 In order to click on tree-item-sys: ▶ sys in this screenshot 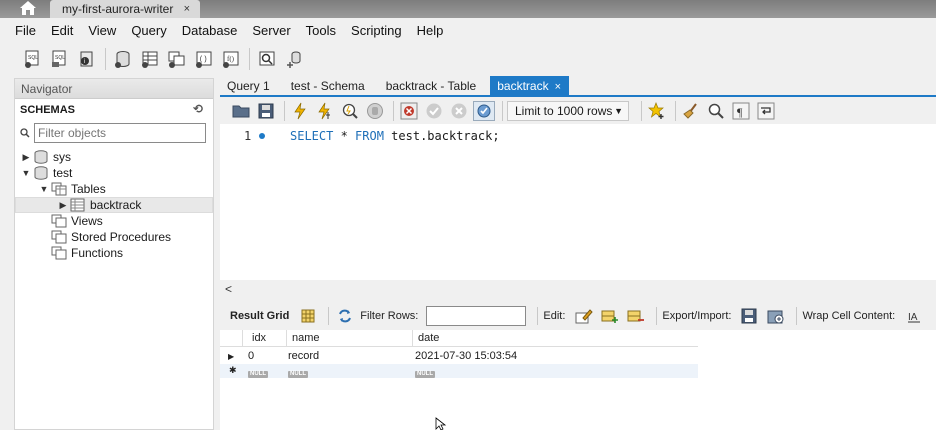, I will do `click(114, 157)`.